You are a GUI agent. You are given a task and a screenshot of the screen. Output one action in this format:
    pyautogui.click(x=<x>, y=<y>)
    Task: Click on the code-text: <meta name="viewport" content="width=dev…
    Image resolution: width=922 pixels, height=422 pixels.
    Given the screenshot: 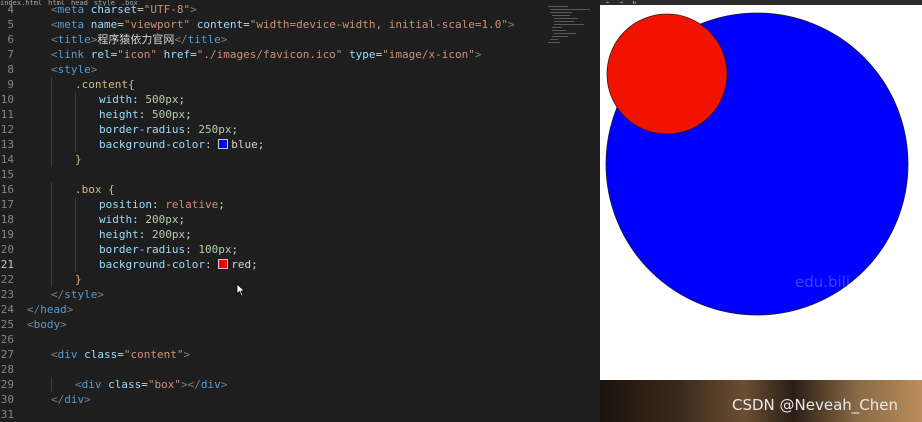 What is the action you would take?
    pyautogui.click(x=283, y=24)
    